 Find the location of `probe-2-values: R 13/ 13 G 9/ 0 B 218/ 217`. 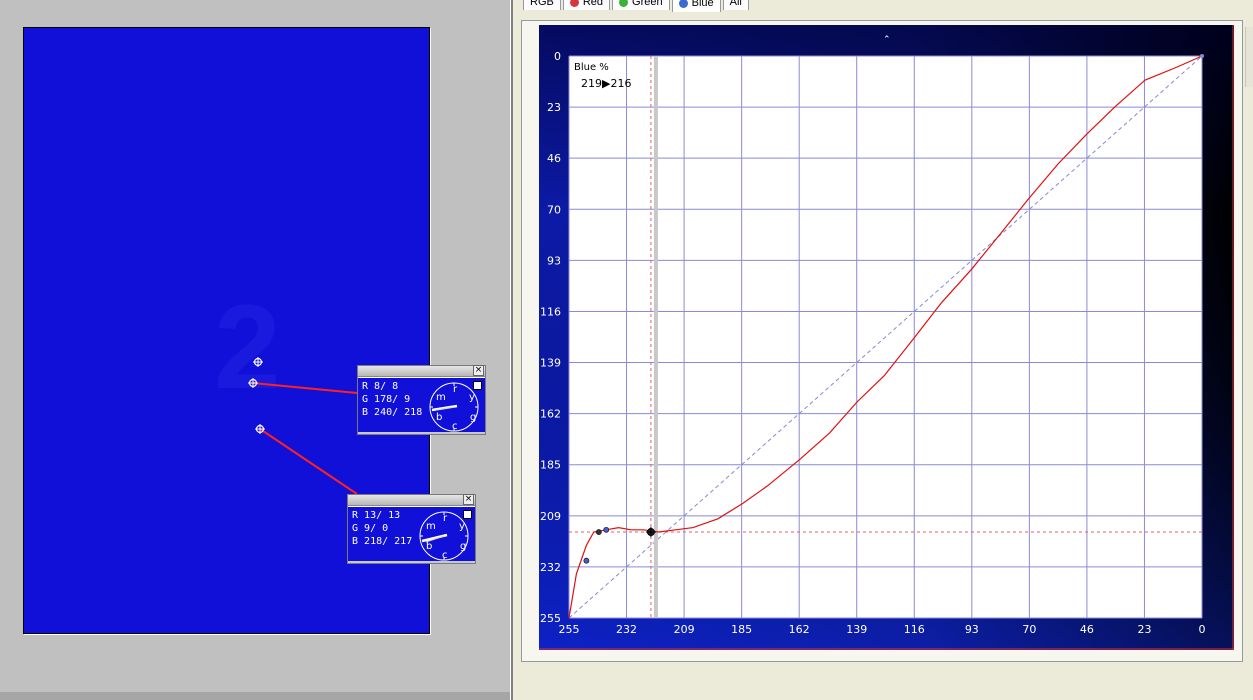

probe-2-values: R 13/ 13 G 9/ 0 B 218/ 217 is located at coordinates (382, 528).